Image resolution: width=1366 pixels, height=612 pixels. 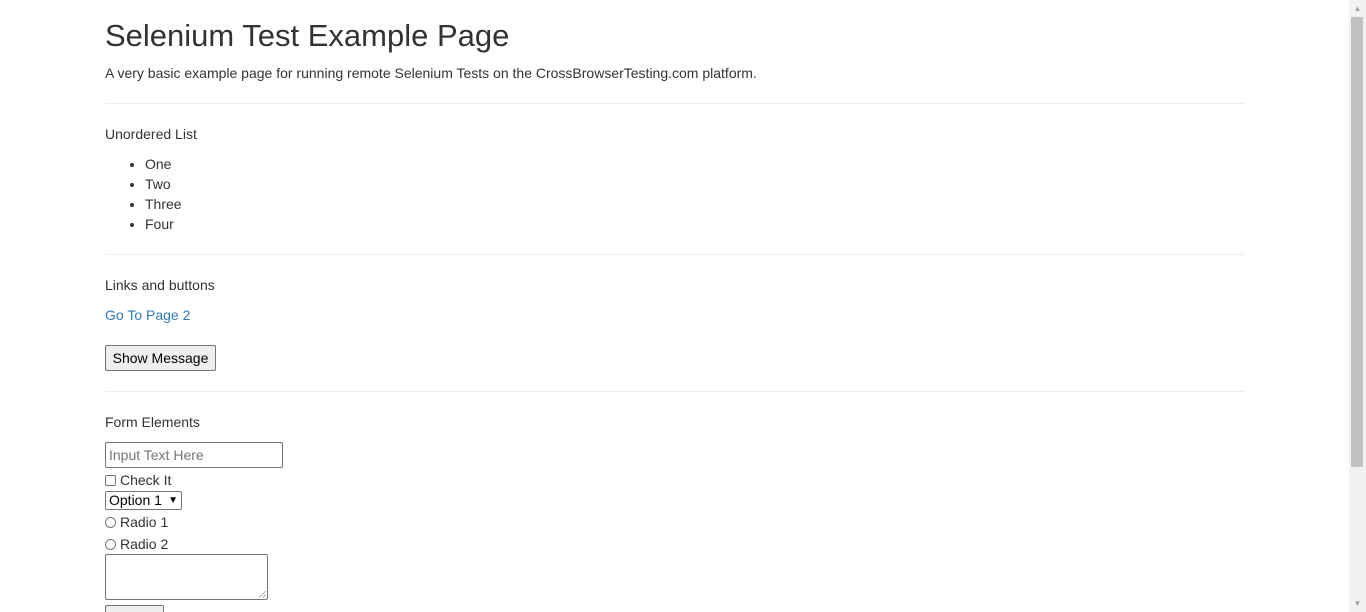 I want to click on page-title: Selenium Test Example Page, so click(x=307, y=35).